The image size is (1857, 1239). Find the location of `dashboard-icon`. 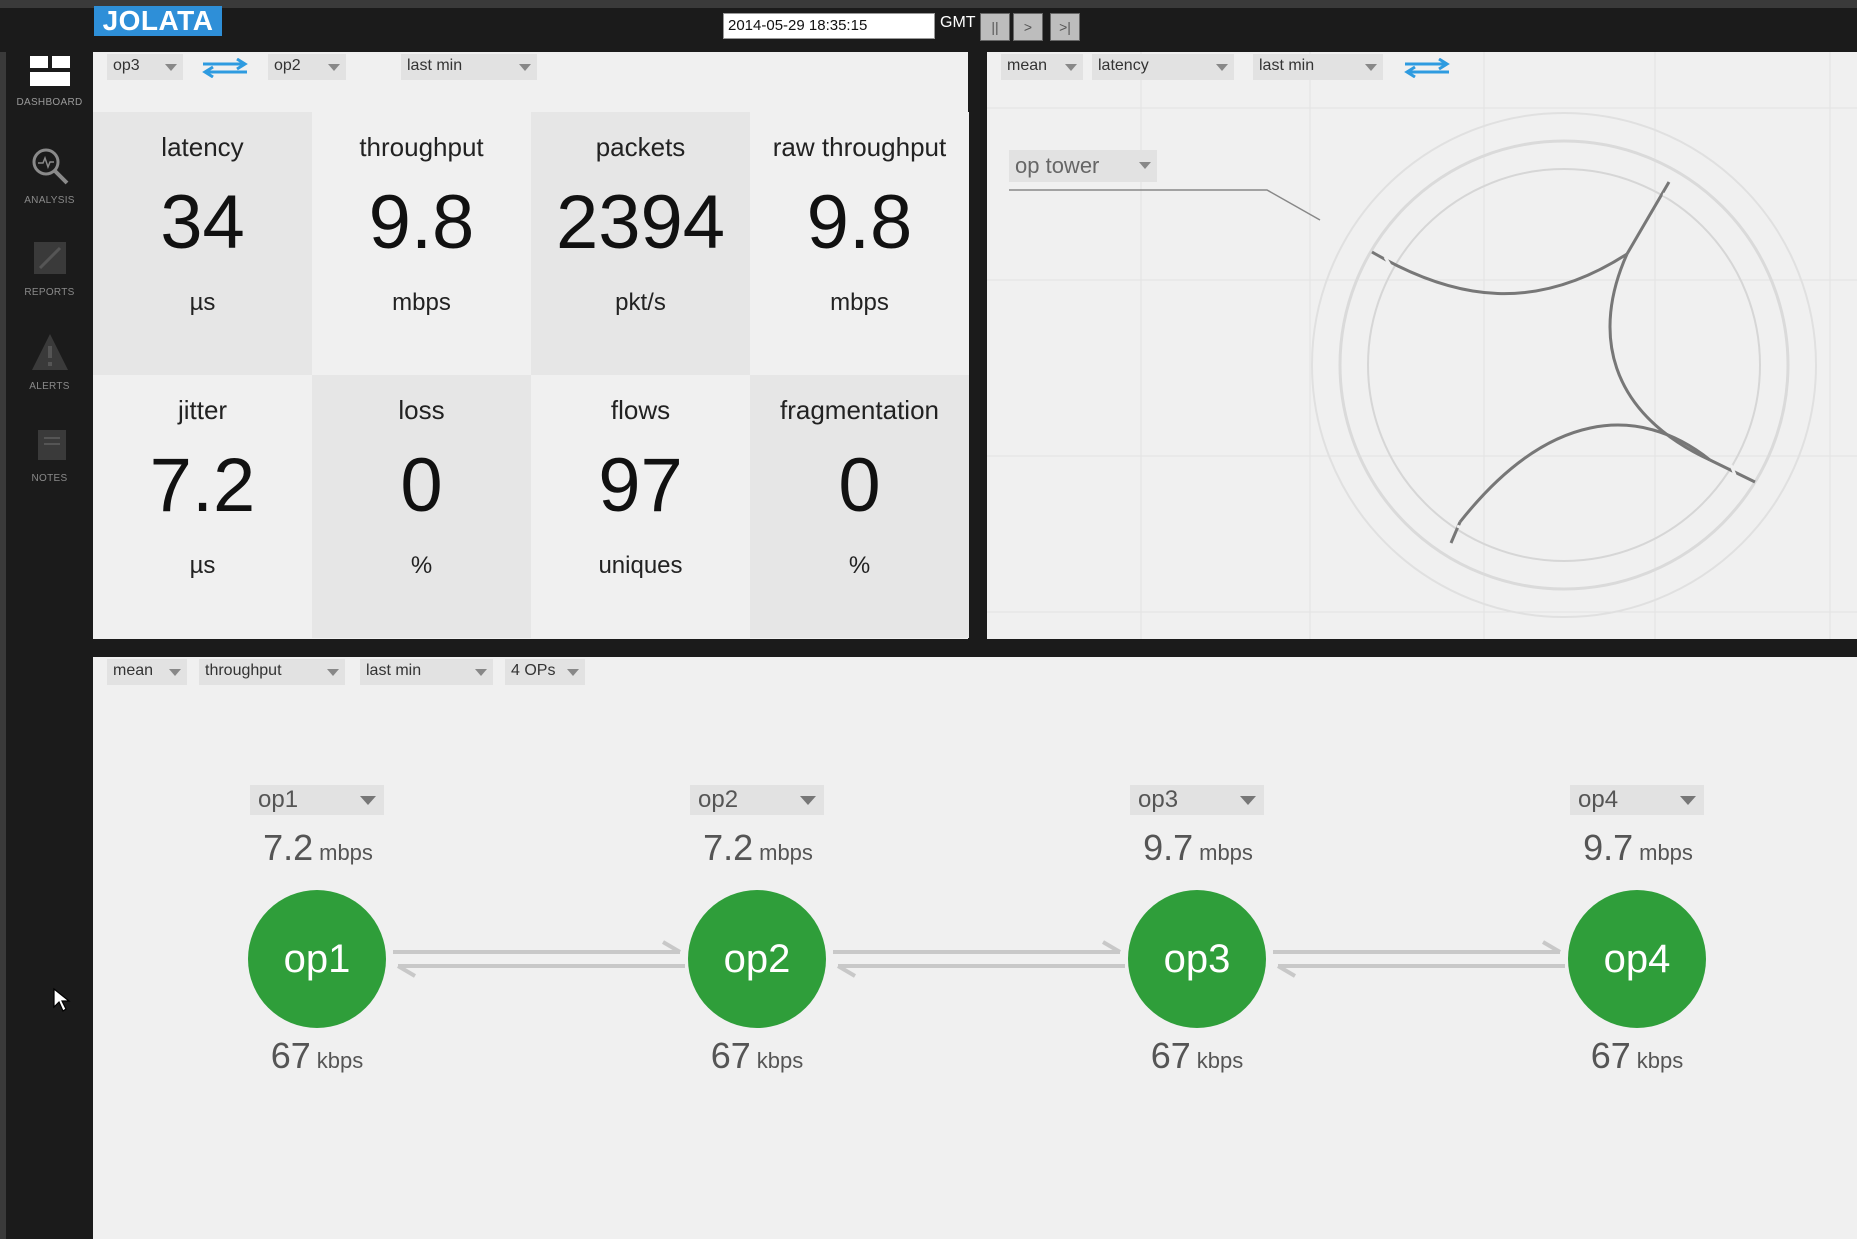

dashboard-icon is located at coordinates (49, 71).